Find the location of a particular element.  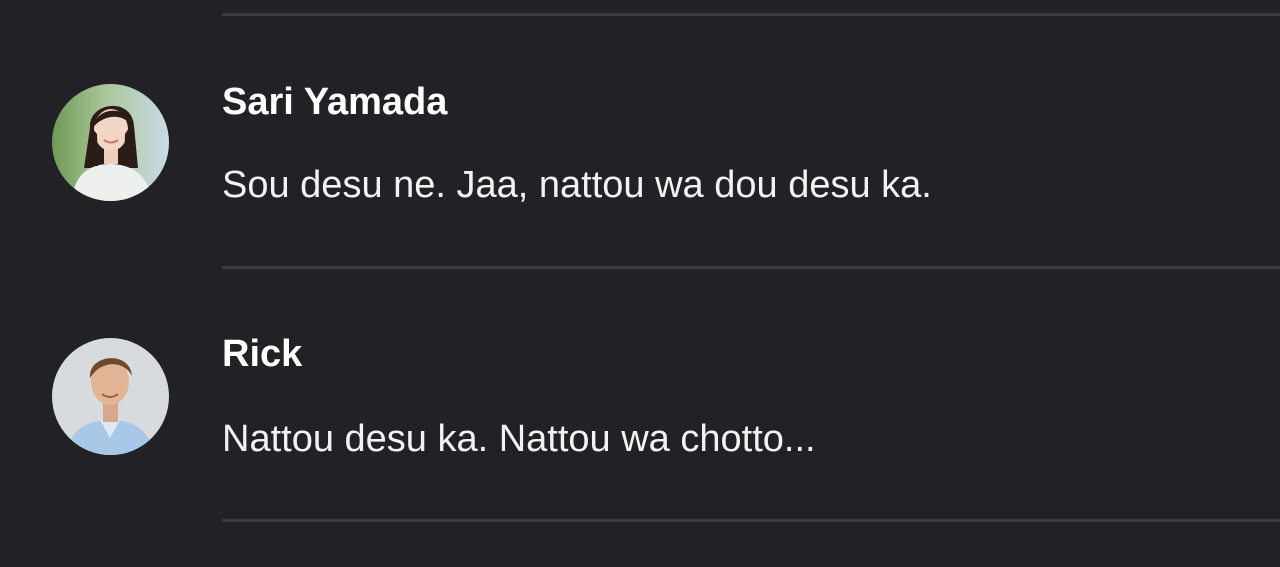

avatar-photo-woman-icon is located at coordinates (110, 142).